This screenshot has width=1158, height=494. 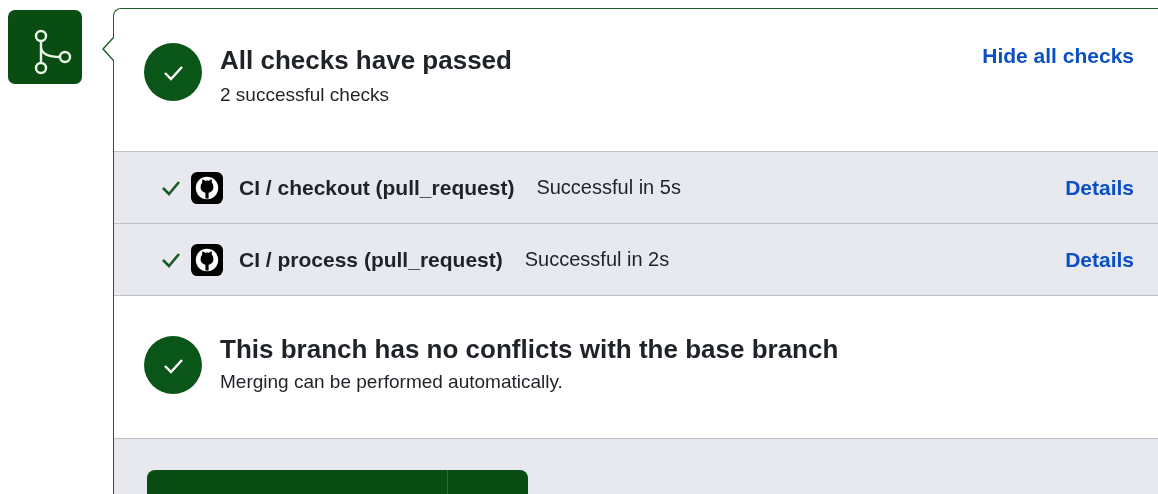 I want to click on merge-icon, so click(x=45, y=47).